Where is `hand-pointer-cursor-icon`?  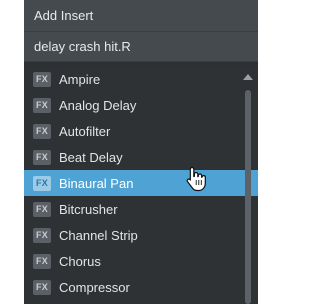 hand-pointer-cursor-icon is located at coordinates (196, 179).